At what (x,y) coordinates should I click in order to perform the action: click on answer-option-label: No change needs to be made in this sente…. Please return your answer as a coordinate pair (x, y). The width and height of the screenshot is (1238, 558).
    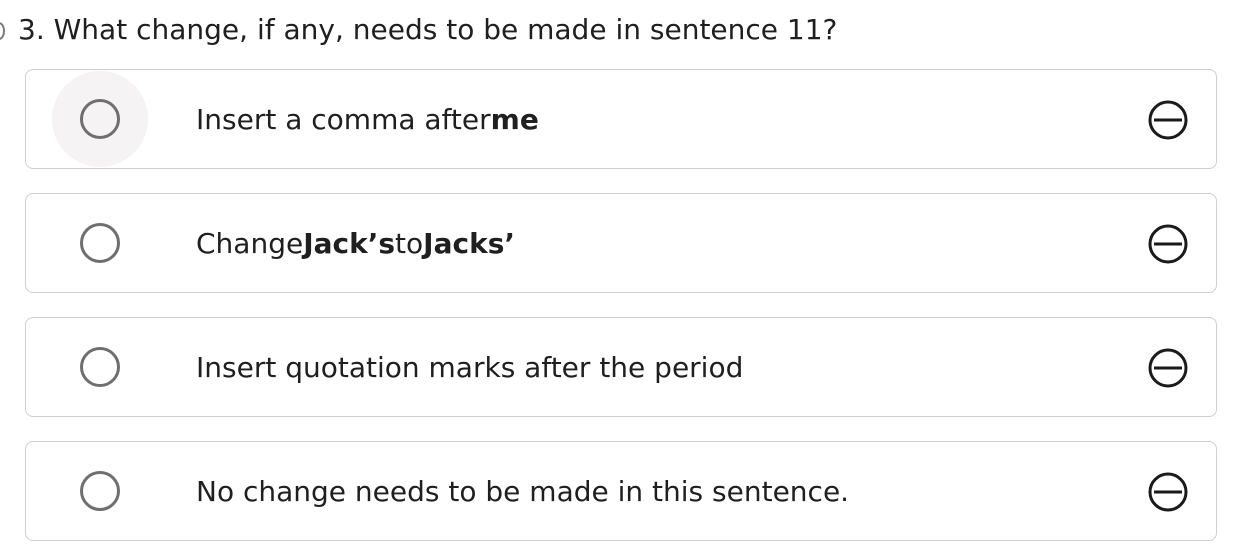
    Looking at the image, I should click on (522, 491).